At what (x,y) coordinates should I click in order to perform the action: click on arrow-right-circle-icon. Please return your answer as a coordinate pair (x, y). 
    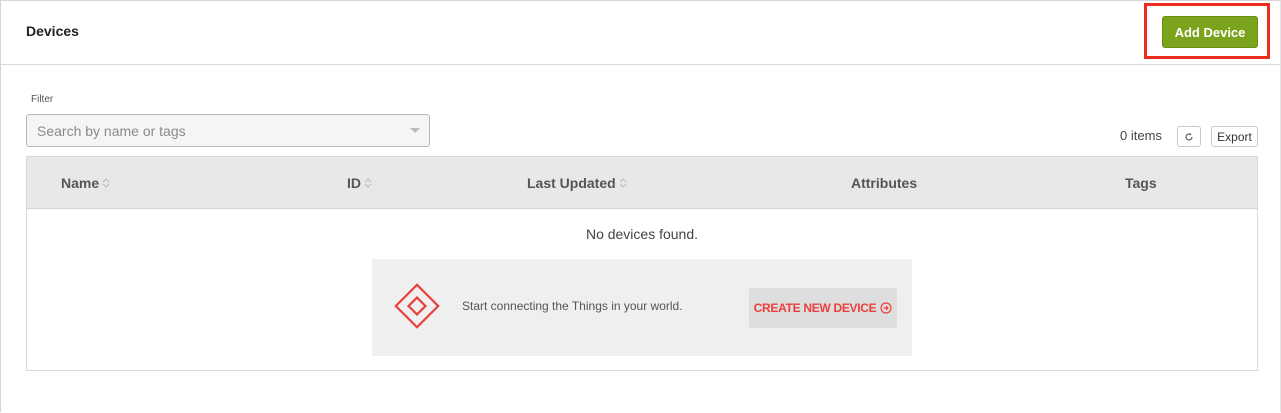
    Looking at the image, I should click on (886, 308).